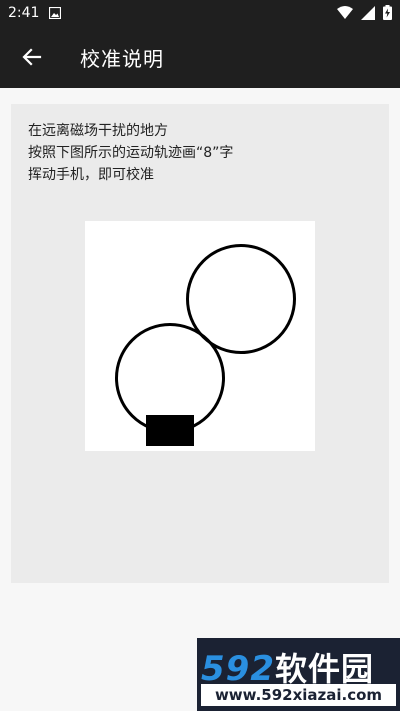 The height and width of the screenshot is (711, 400). Describe the element at coordinates (24, 13) in the screenshot. I see `status-time: 2:41` at that location.